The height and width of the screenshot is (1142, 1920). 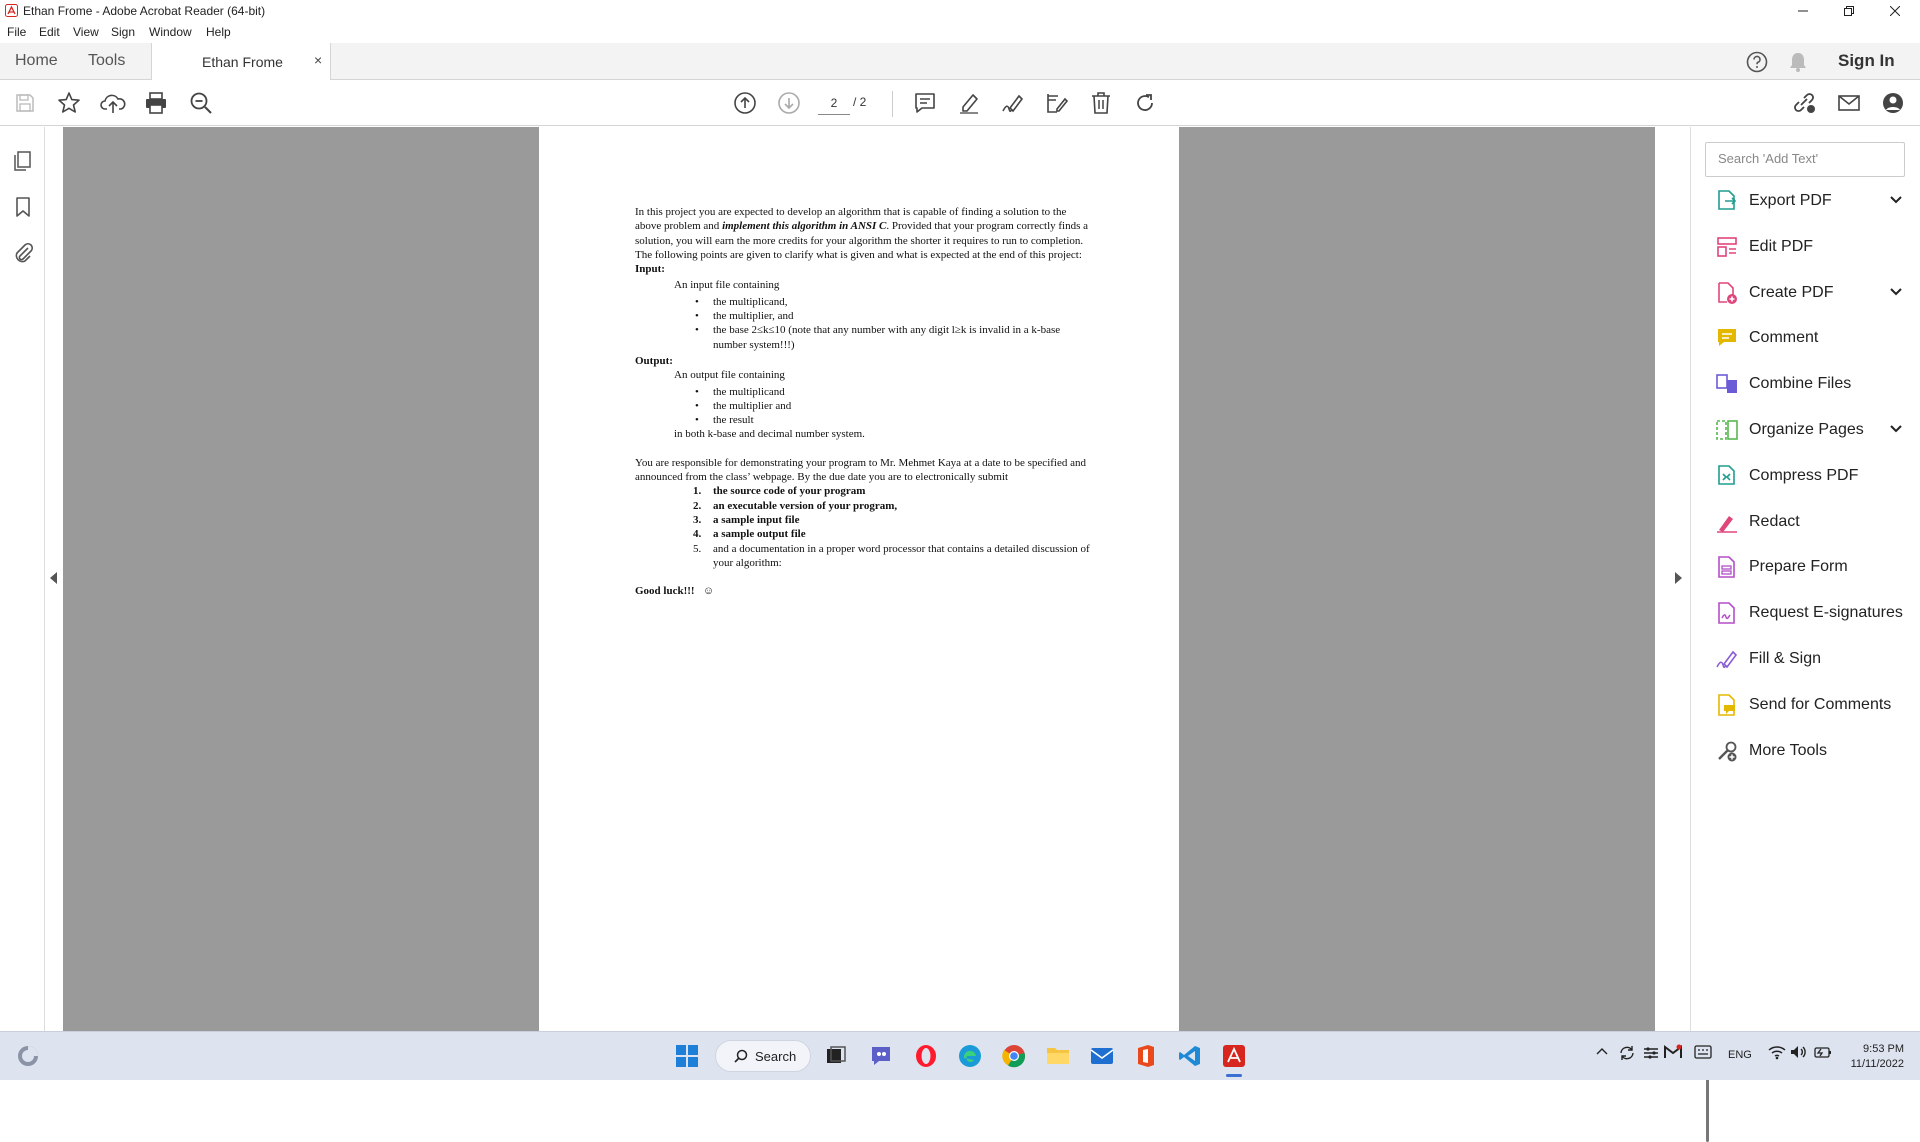 I want to click on list-item: the multiplier, and, so click(x=895, y=316).